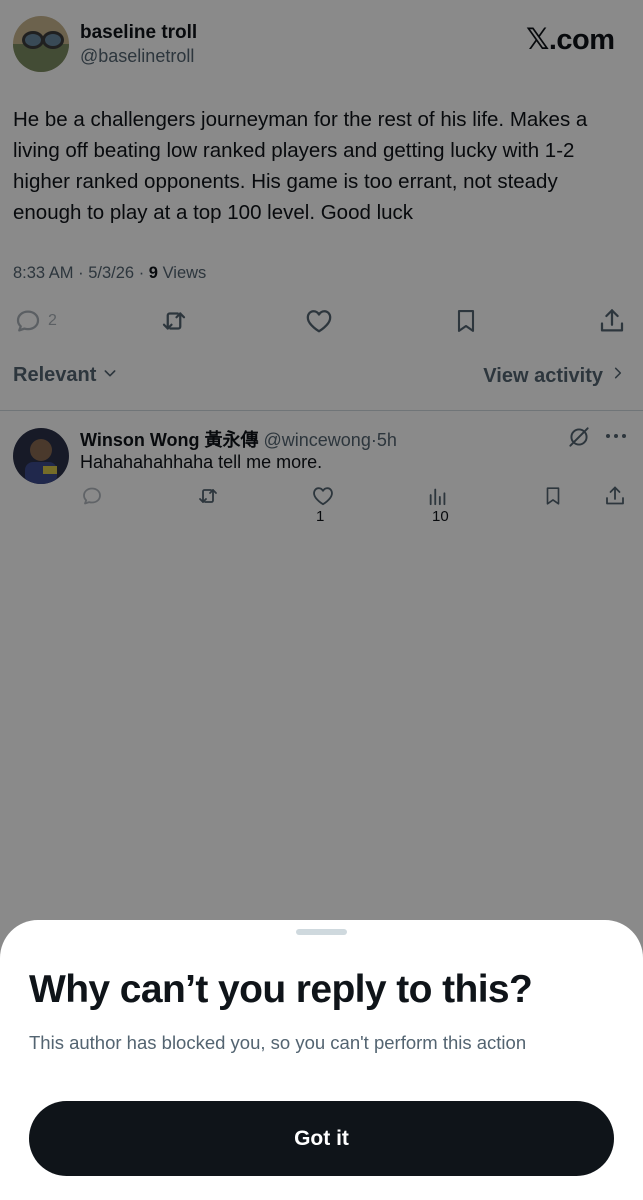 The image size is (643, 1200). I want to click on sheet-title: Why can’t you reply to this?, so click(281, 989).